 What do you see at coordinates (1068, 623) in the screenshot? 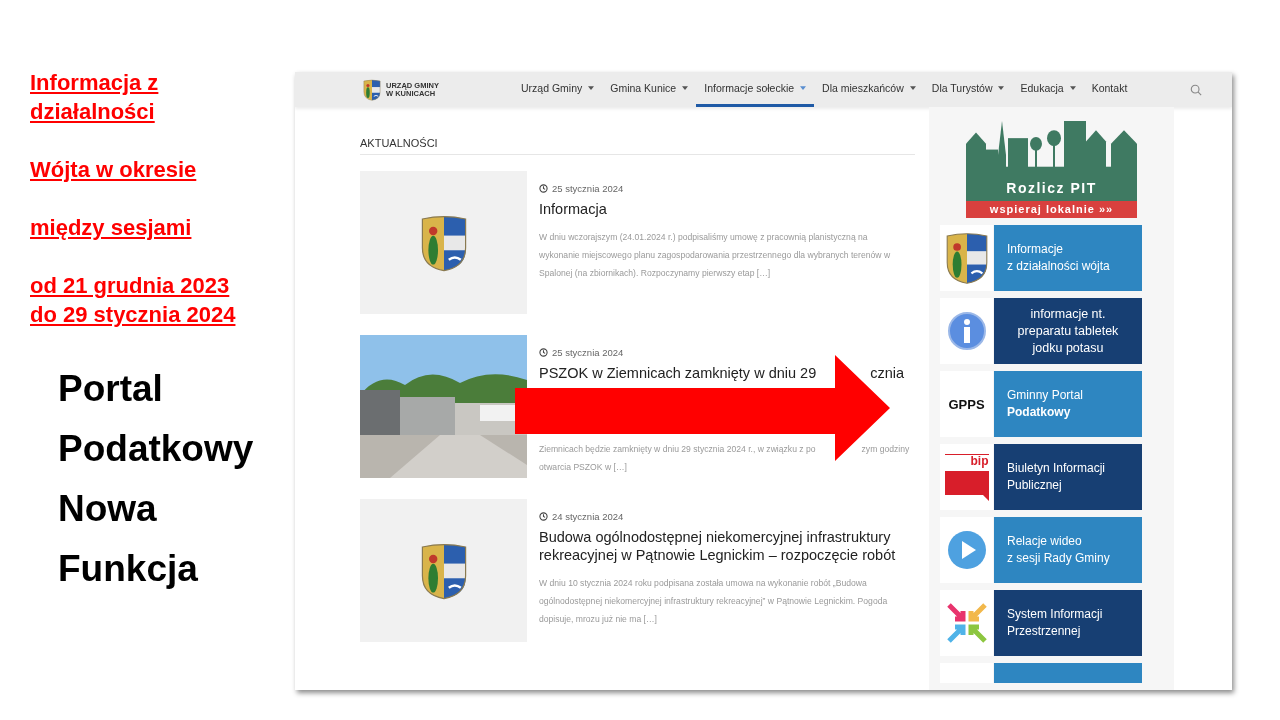
I see `sidebar-link-tile: System Informacji Przestrzennej` at bounding box center [1068, 623].